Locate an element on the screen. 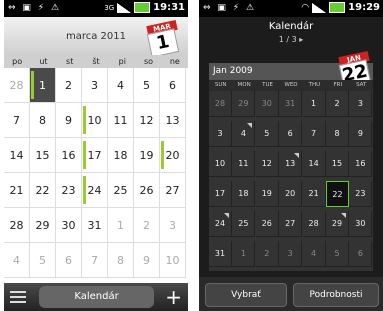 The width and height of the screenshot is (383, 311). page-indicator: 1 / 3 ▸ is located at coordinates (291, 39).